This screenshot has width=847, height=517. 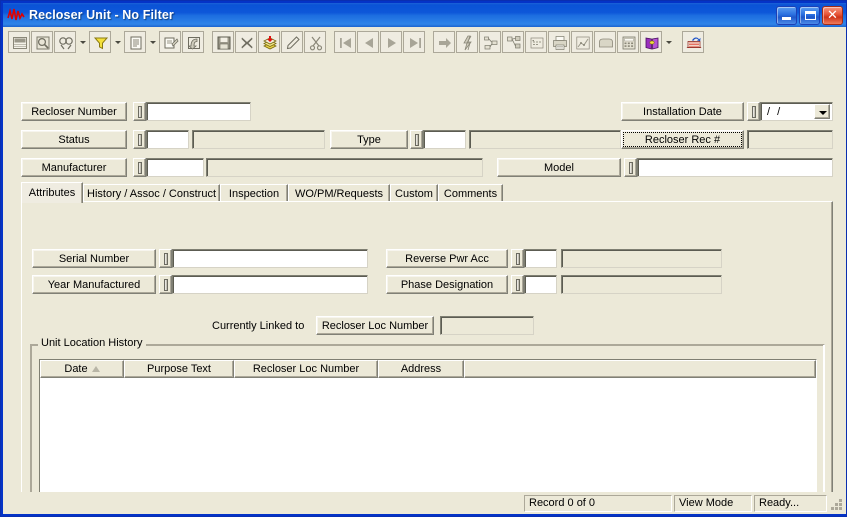 What do you see at coordinates (92, 343) in the screenshot?
I see `unit-location-history-label: Unit Location History` at bounding box center [92, 343].